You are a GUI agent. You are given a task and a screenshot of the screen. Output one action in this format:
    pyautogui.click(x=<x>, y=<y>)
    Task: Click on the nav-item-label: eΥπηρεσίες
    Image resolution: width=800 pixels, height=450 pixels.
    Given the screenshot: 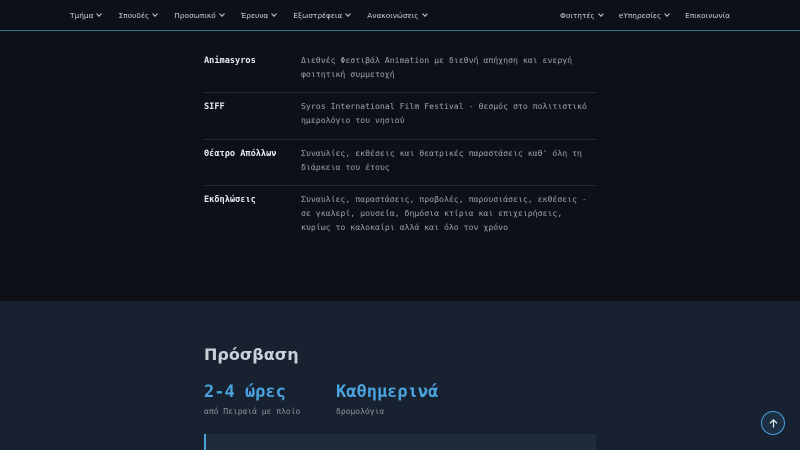 What is the action you would take?
    pyautogui.click(x=640, y=15)
    